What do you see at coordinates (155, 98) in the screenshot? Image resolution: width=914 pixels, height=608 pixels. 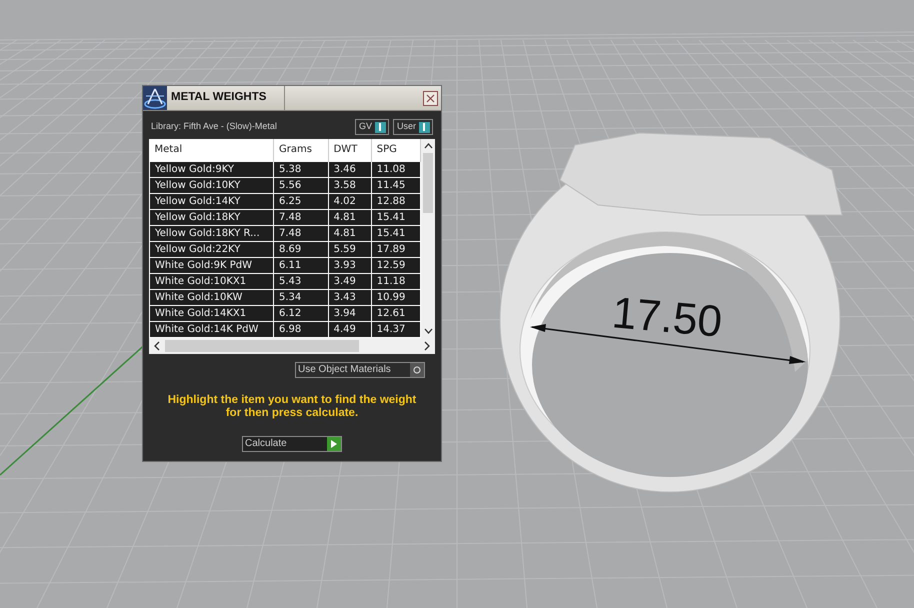 I see `app-logo-icon` at bounding box center [155, 98].